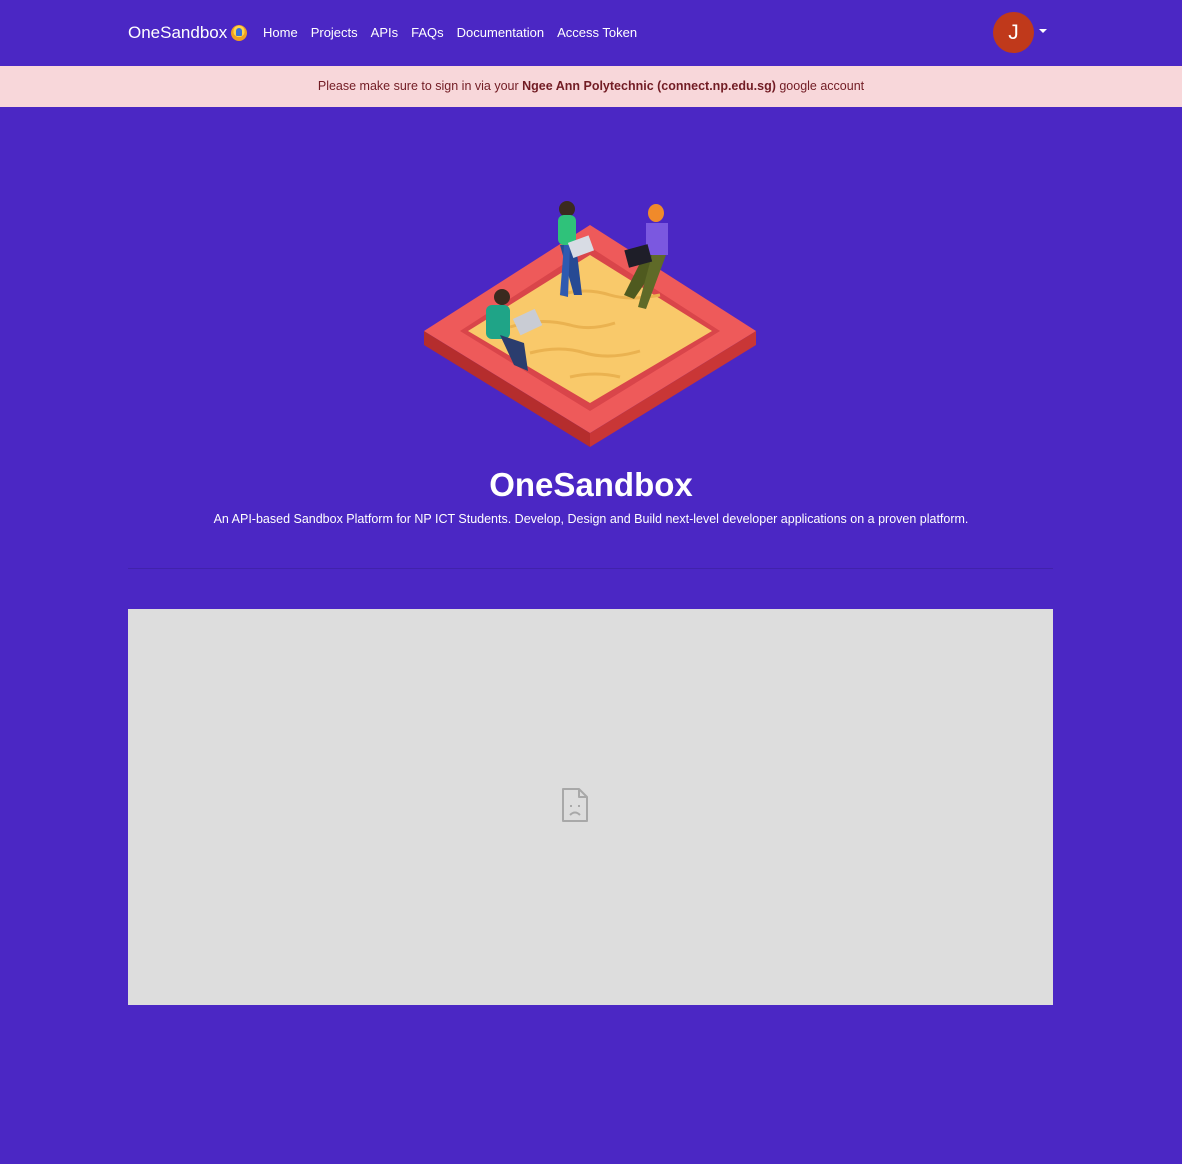 Image resolution: width=1182 pixels, height=1164 pixels. What do you see at coordinates (334, 33) in the screenshot?
I see `nav-projects: Projects` at bounding box center [334, 33].